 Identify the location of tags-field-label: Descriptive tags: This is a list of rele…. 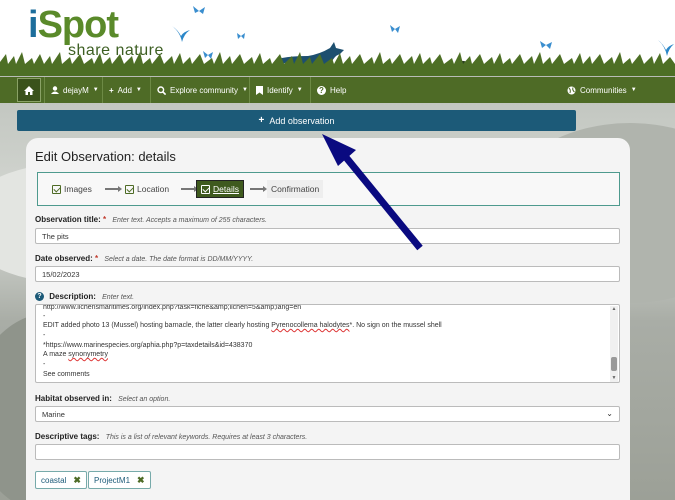
(171, 436).